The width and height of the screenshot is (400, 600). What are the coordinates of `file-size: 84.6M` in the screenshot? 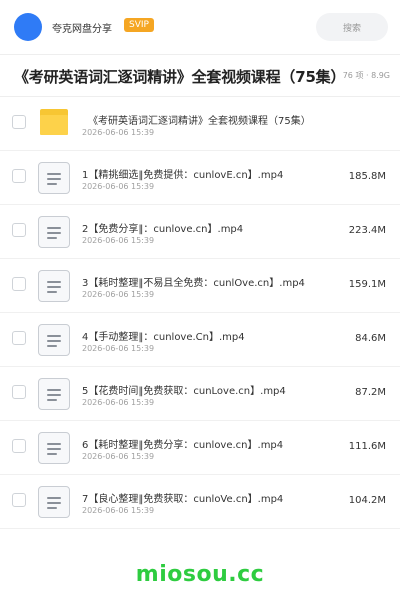 It's located at (370, 338).